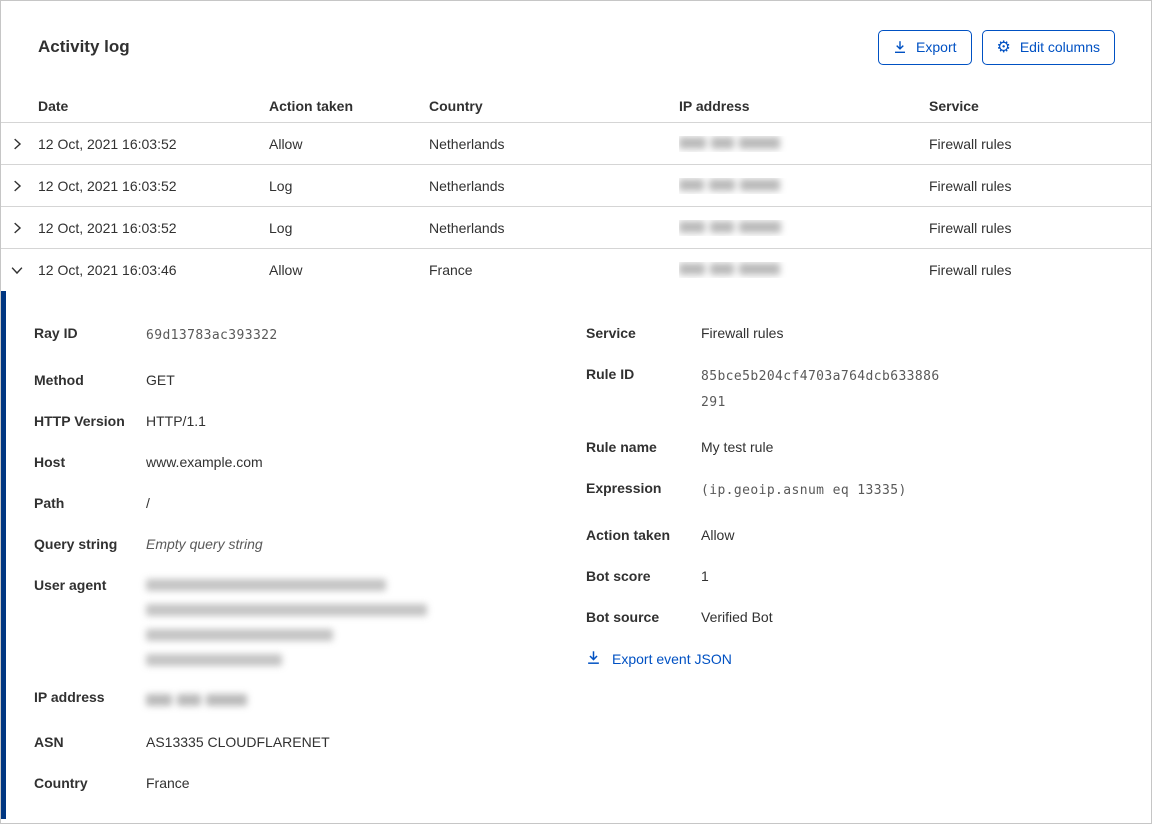 The height and width of the screenshot is (824, 1152). What do you see at coordinates (19, 270) in the screenshot?
I see `chevron-down-icon` at bounding box center [19, 270].